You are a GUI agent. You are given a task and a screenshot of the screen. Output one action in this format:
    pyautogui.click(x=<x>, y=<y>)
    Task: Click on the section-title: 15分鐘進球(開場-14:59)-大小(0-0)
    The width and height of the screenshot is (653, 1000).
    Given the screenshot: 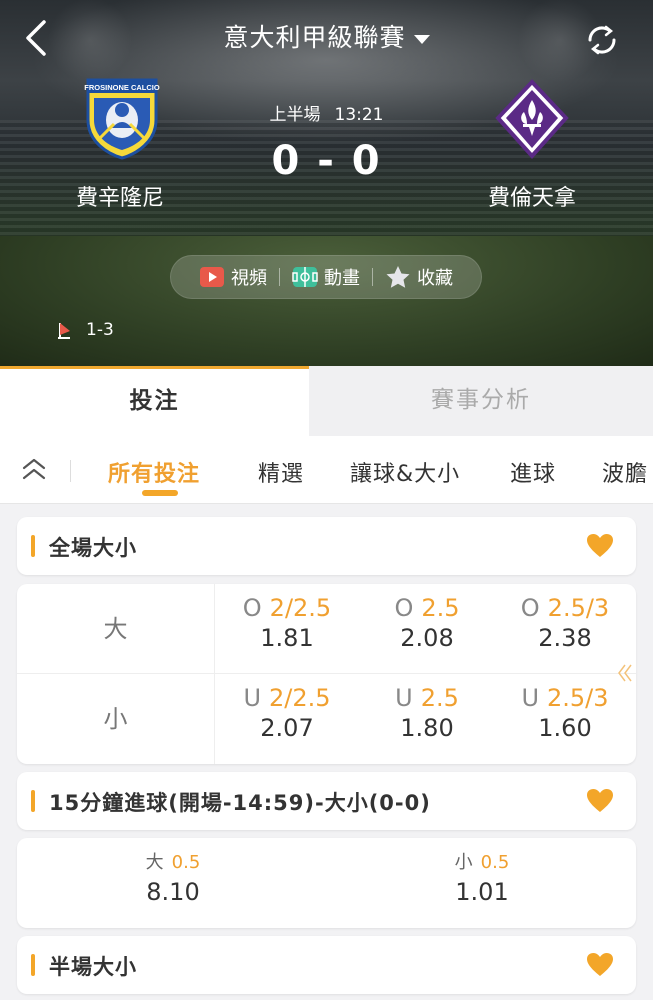 What is the action you would take?
    pyautogui.click(x=240, y=803)
    